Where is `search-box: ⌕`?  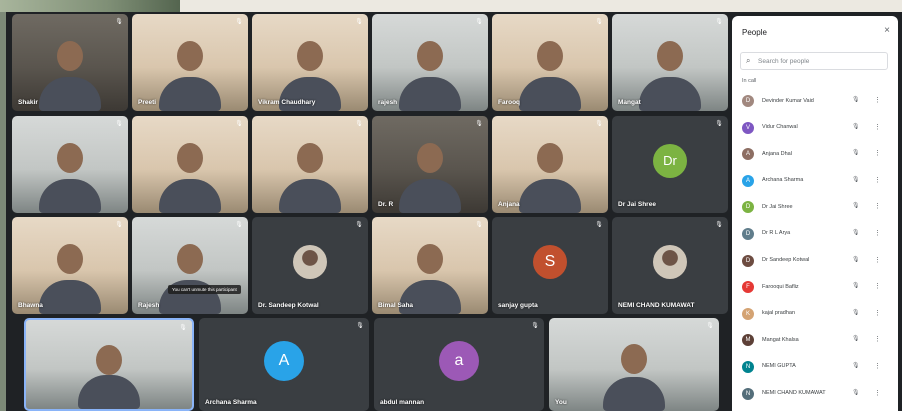 search-box: ⌕ is located at coordinates (814, 61).